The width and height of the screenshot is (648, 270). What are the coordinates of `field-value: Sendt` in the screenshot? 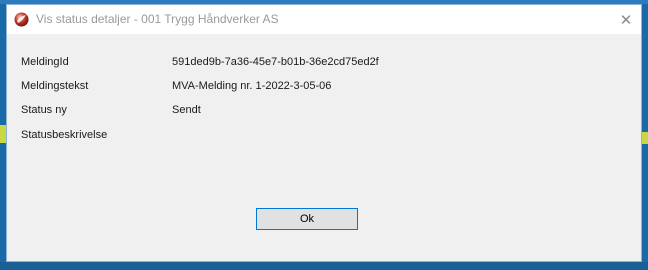 It's located at (186, 110).